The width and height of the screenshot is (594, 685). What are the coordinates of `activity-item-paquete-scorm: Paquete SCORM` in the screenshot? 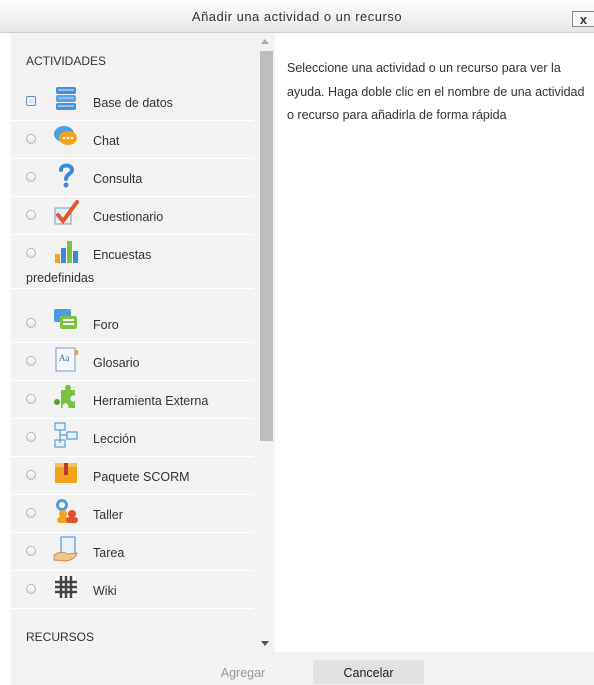 It's located at (132, 476).